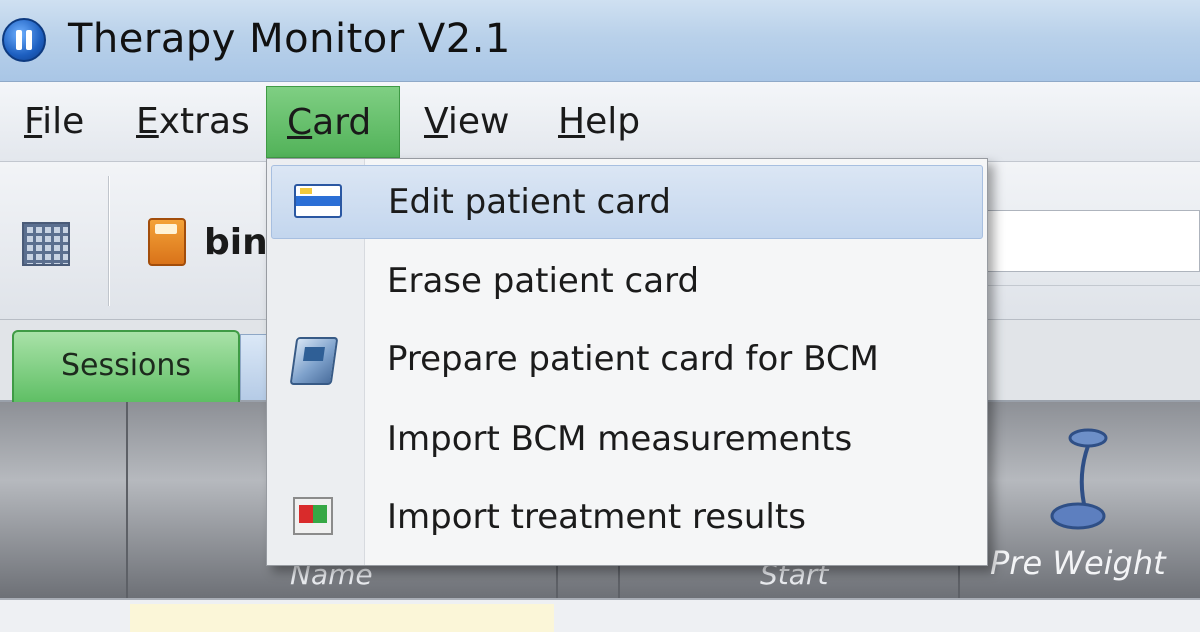  I want to click on toolbar-input-field, so click(1092, 241).